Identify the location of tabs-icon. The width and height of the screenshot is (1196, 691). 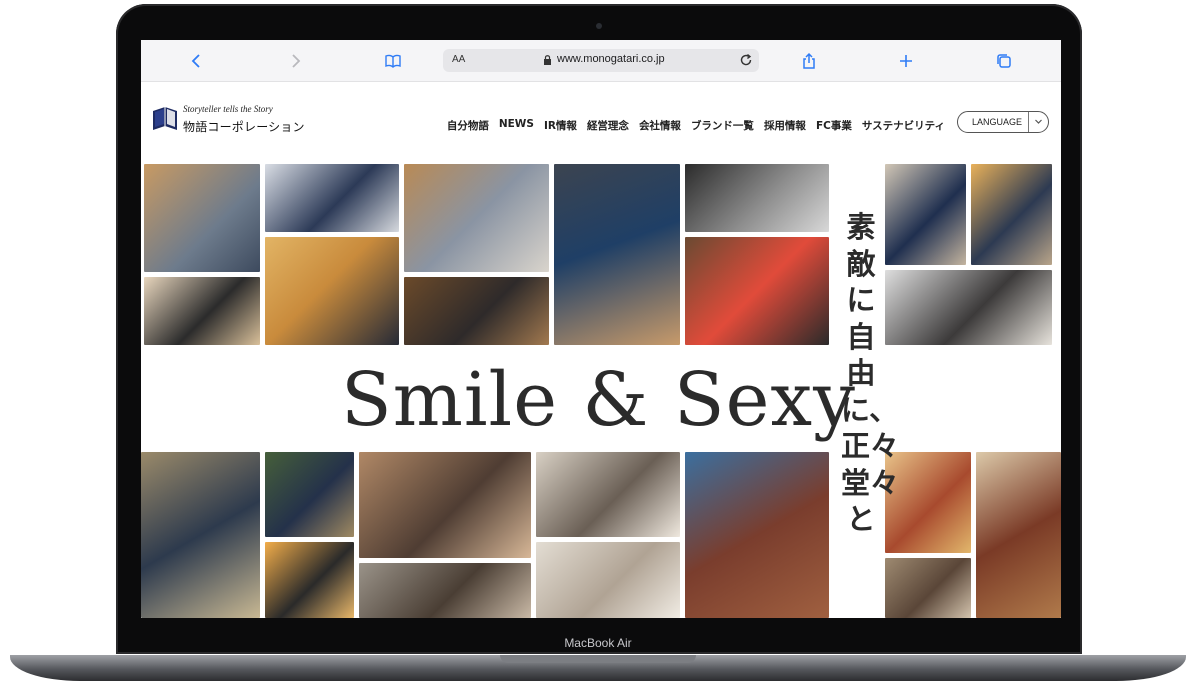
(1004, 61).